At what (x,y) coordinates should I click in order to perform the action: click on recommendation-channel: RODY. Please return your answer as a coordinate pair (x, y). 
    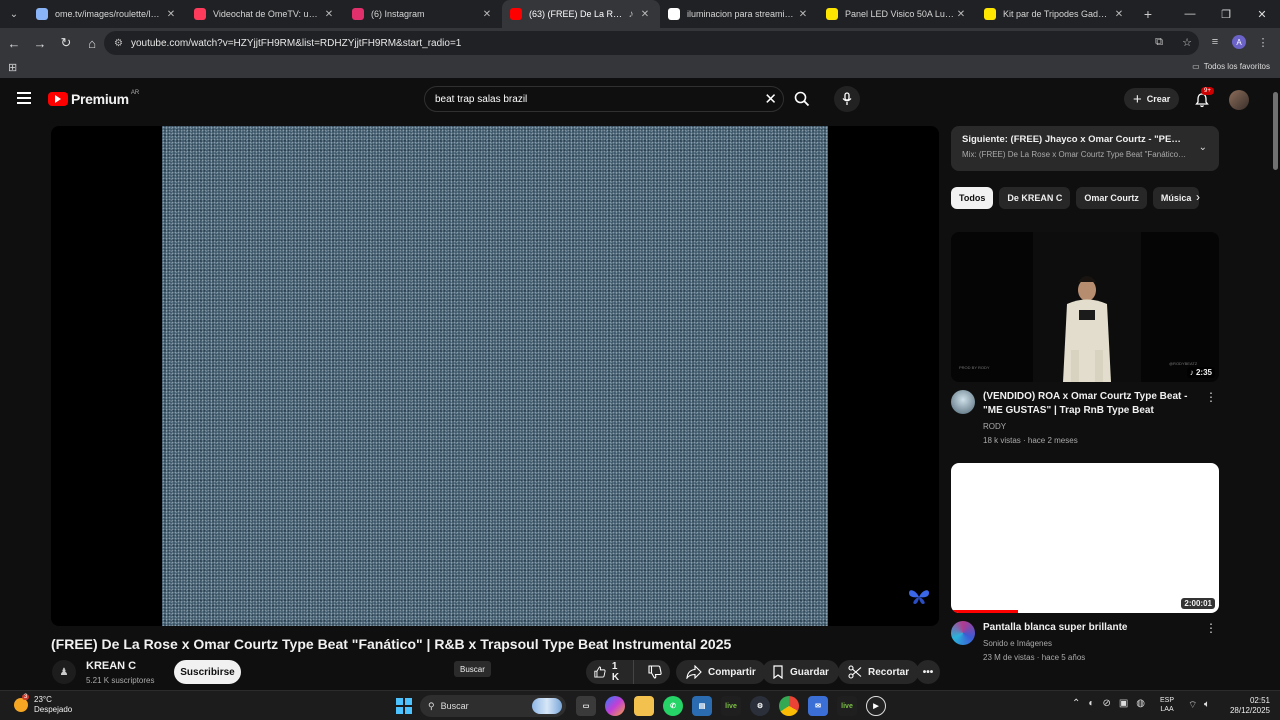
    Looking at the image, I should click on (994, 426).